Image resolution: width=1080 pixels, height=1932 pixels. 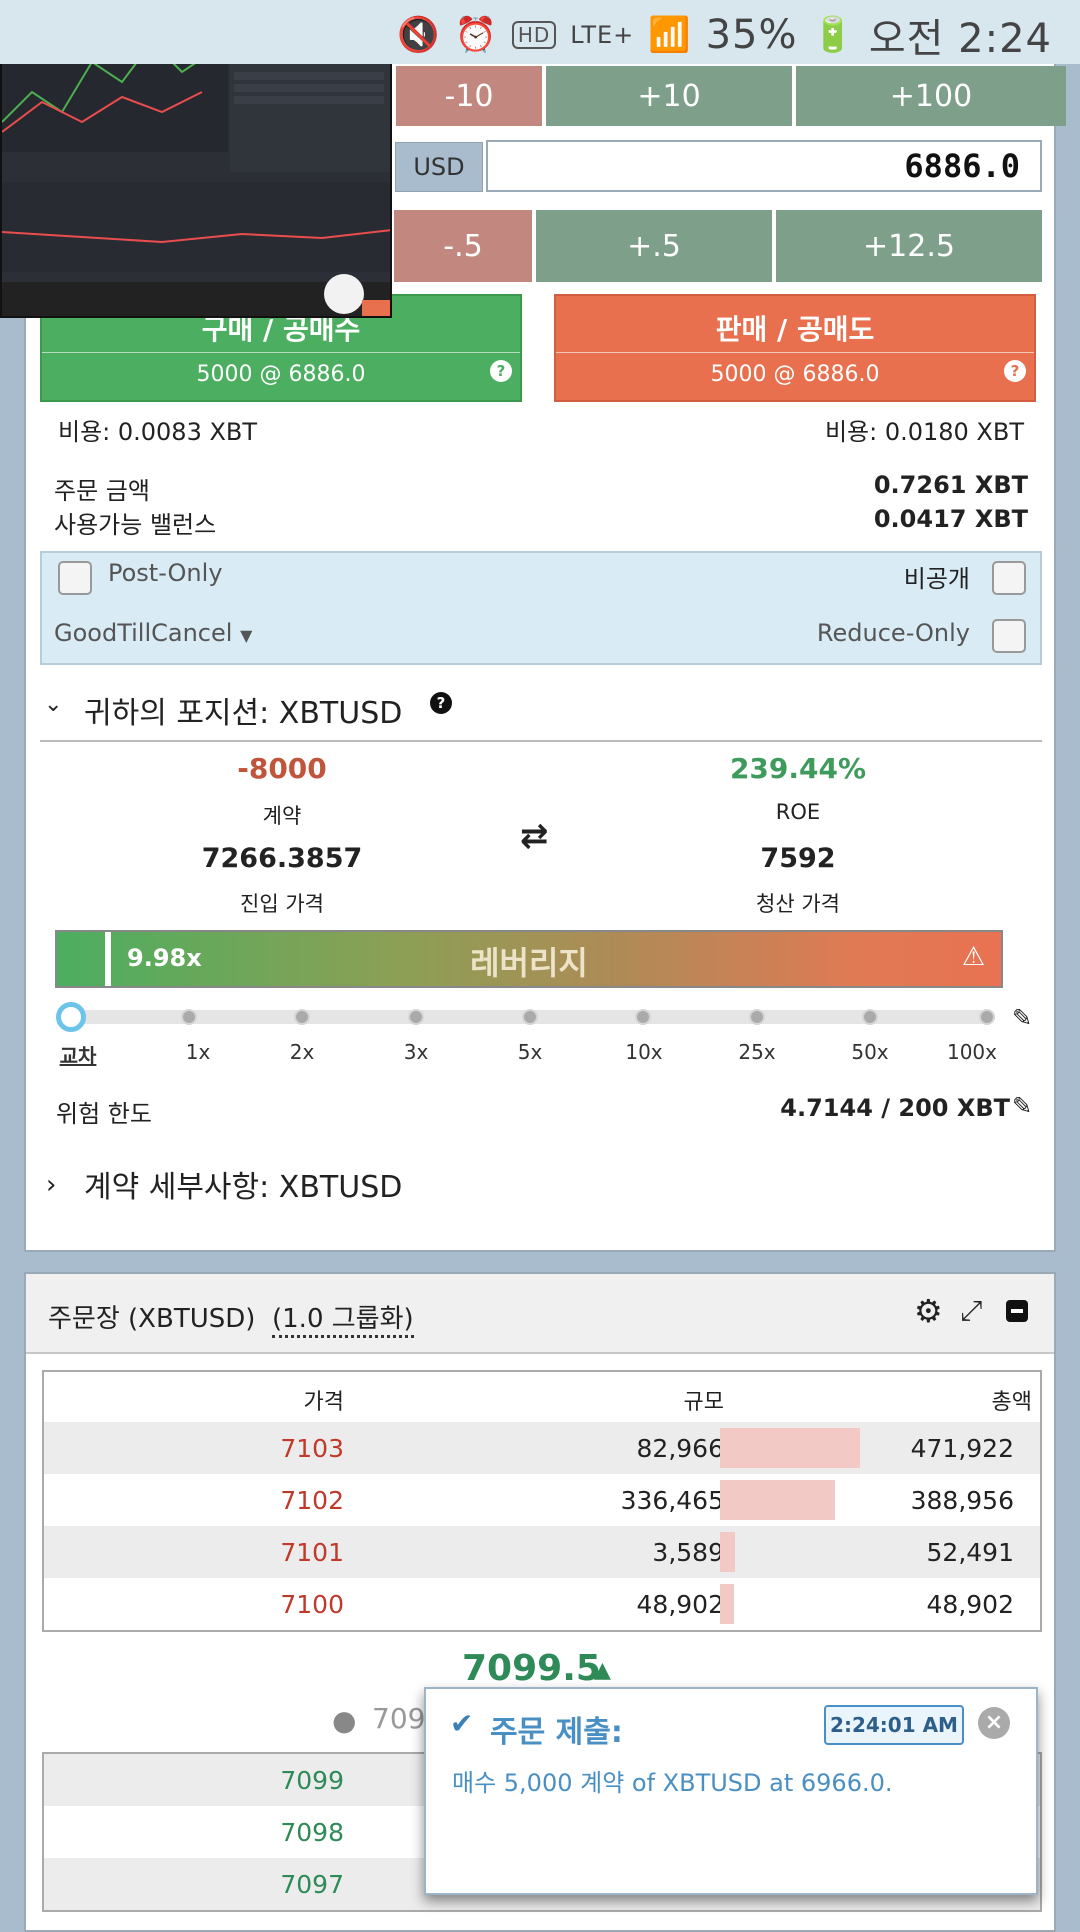 What do you see at coordinates (439, 167) in the screenshot?
I see `currency-label: USD` at bounding box center [439, 167].